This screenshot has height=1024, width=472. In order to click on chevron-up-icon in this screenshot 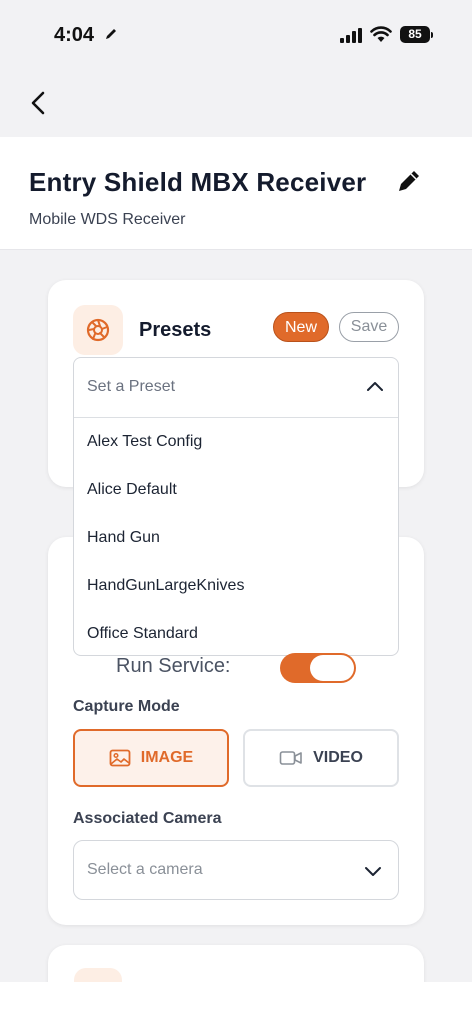, I will do `click(375, 387)`.